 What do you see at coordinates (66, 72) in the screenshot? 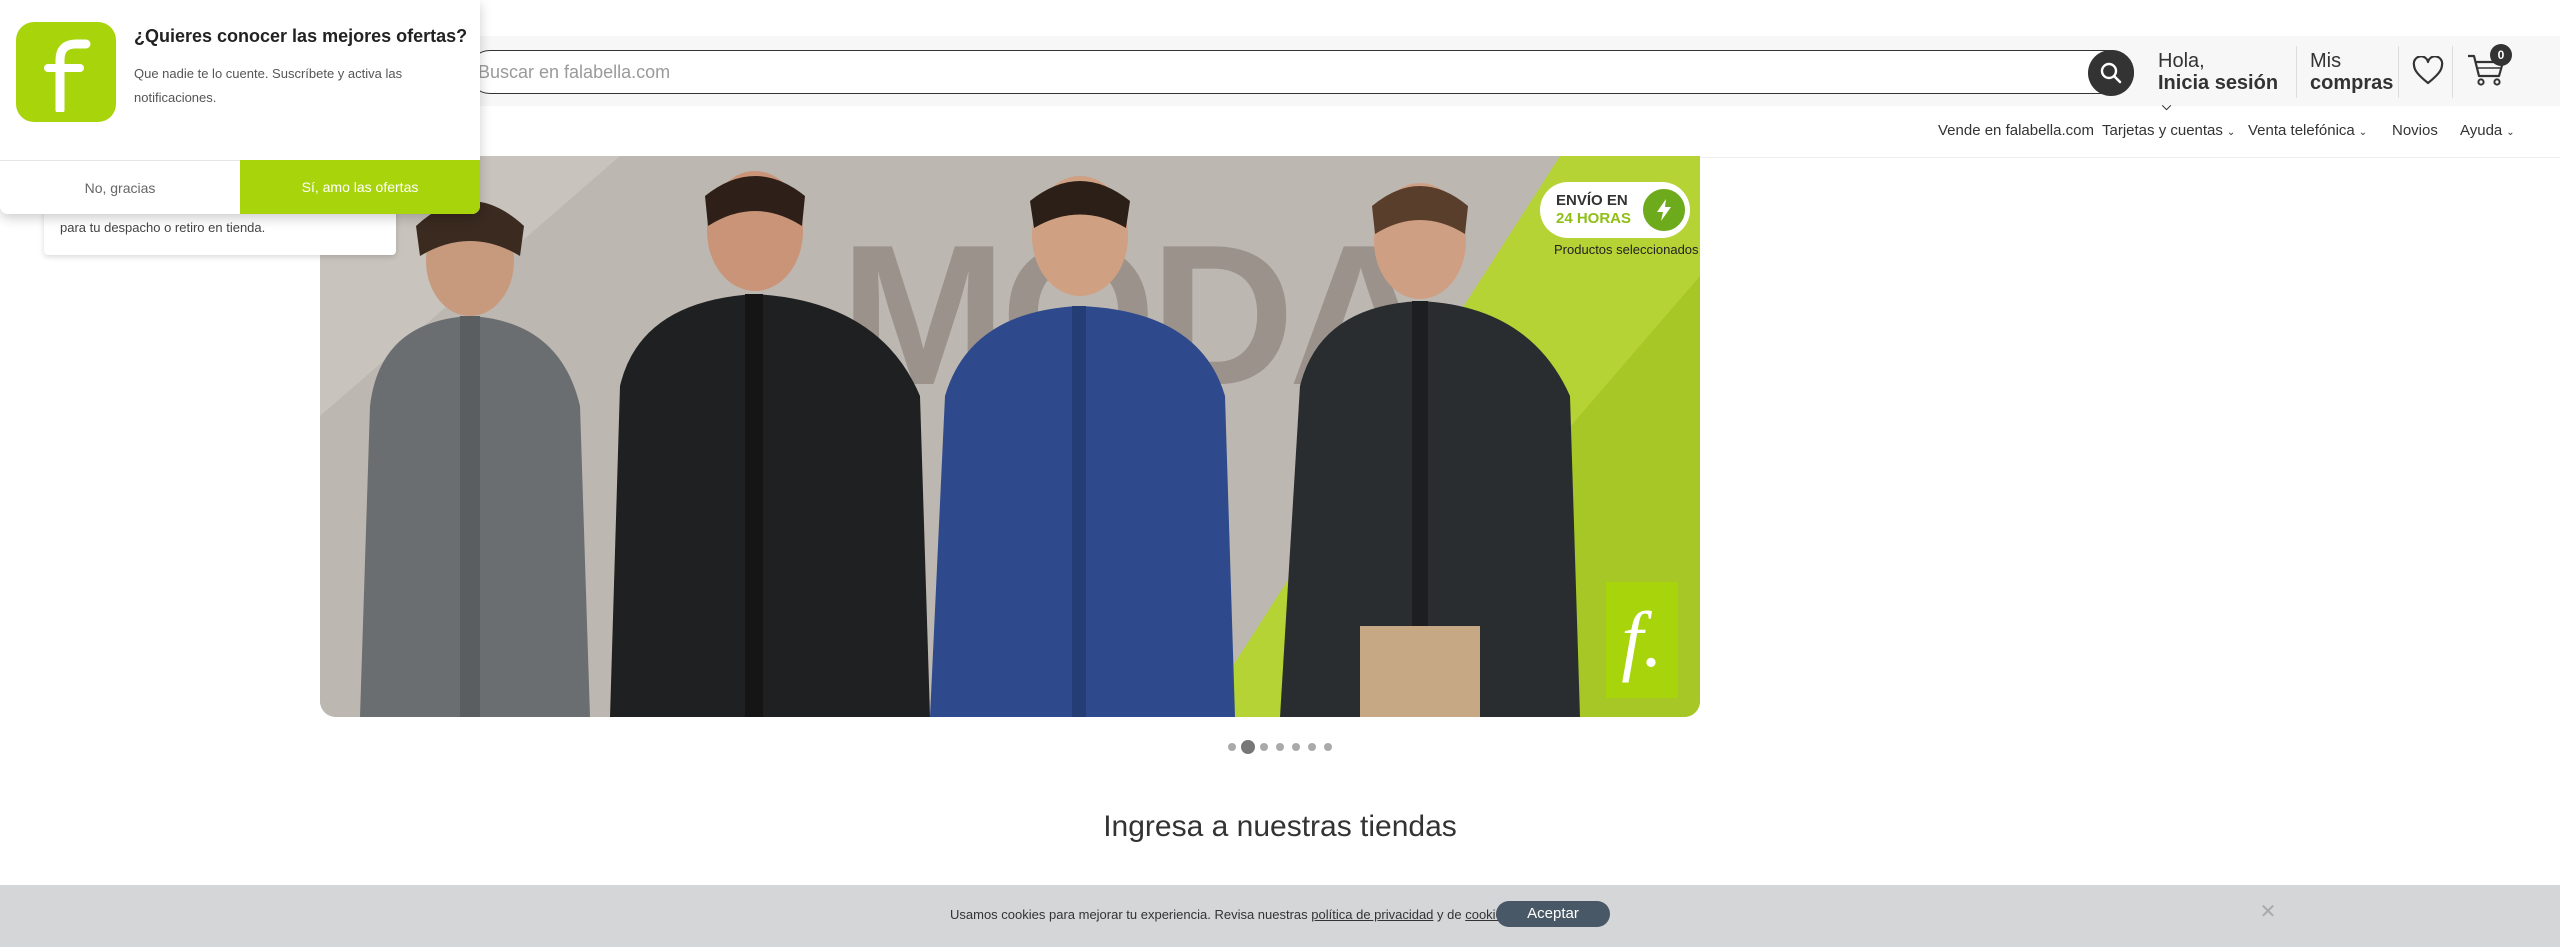
I see `falabella-app-icon` at bounding box center [66, 72].